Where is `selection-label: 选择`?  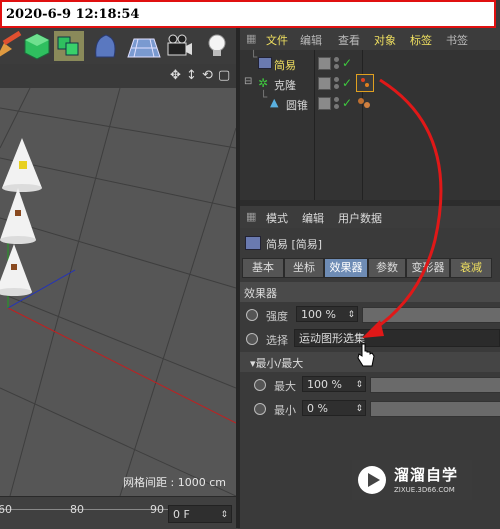 selection-label: 选择 is located at coordinates (277, 340).